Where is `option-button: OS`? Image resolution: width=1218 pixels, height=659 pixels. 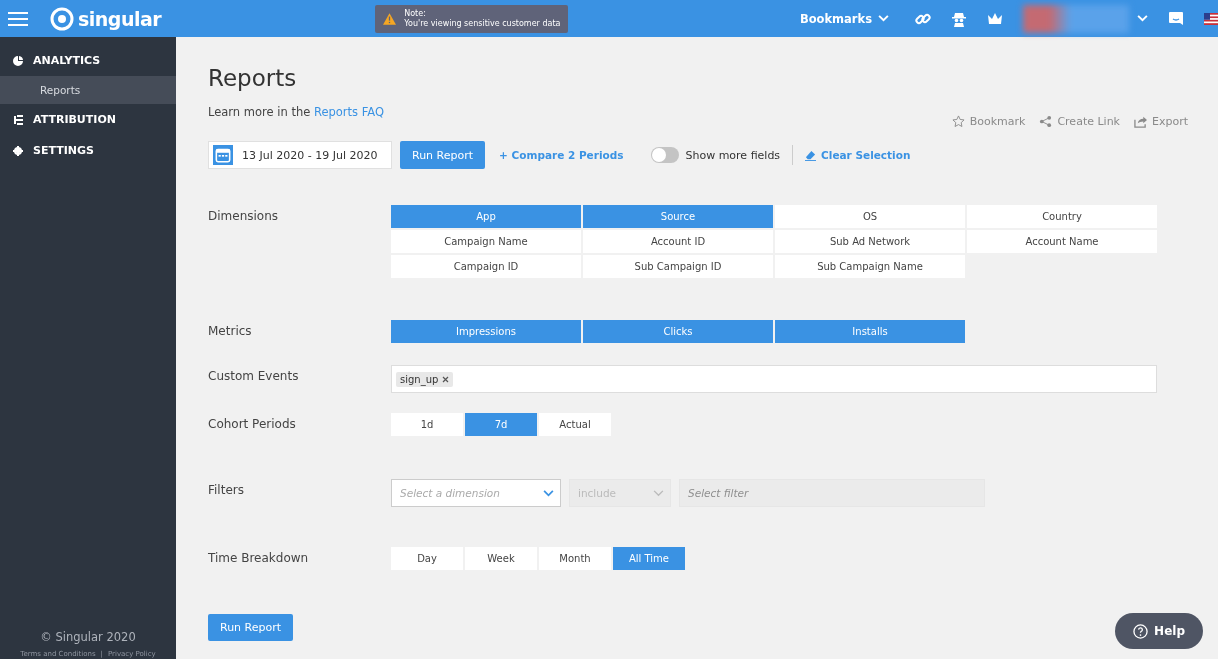
option-button: OS is located at coordinates (870, 216).